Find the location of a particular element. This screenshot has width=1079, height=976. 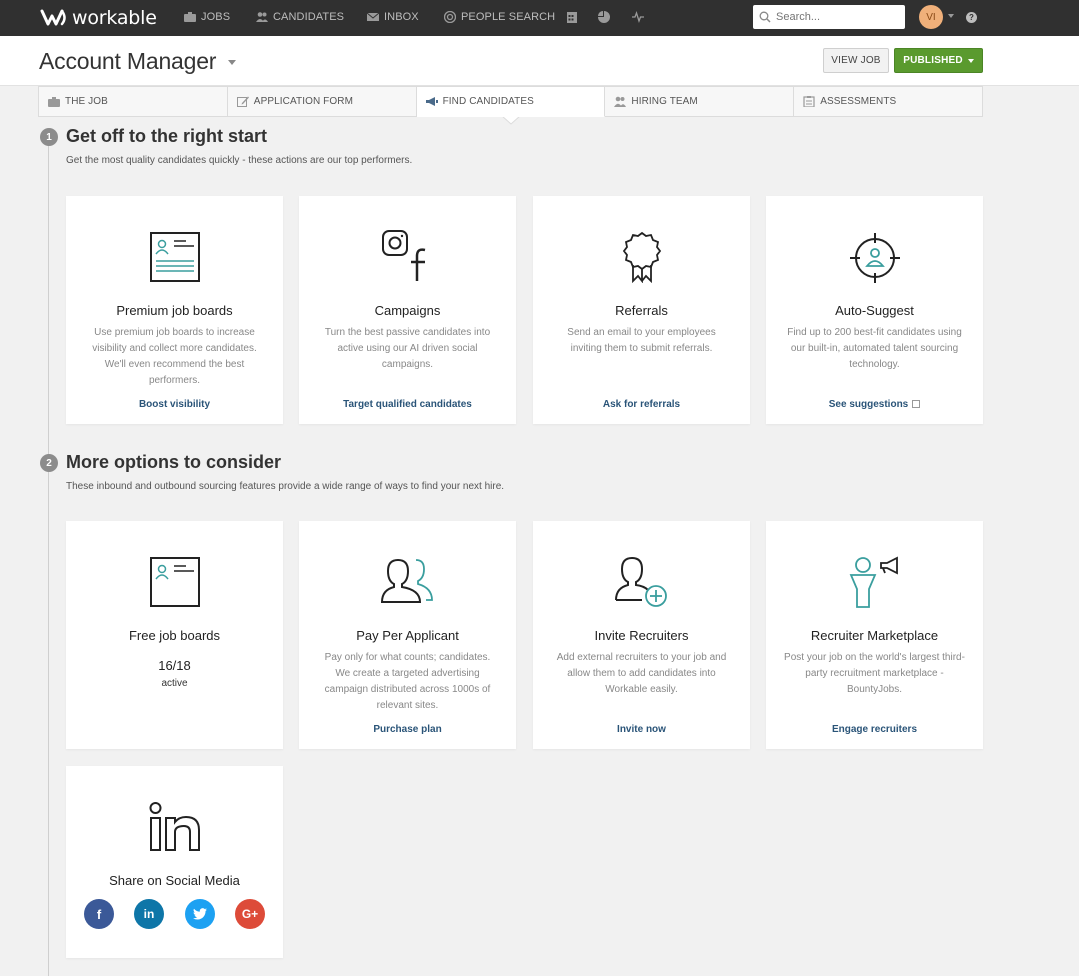

boost-visibility-link: Boost visibility is located at coordinates (174, 404).